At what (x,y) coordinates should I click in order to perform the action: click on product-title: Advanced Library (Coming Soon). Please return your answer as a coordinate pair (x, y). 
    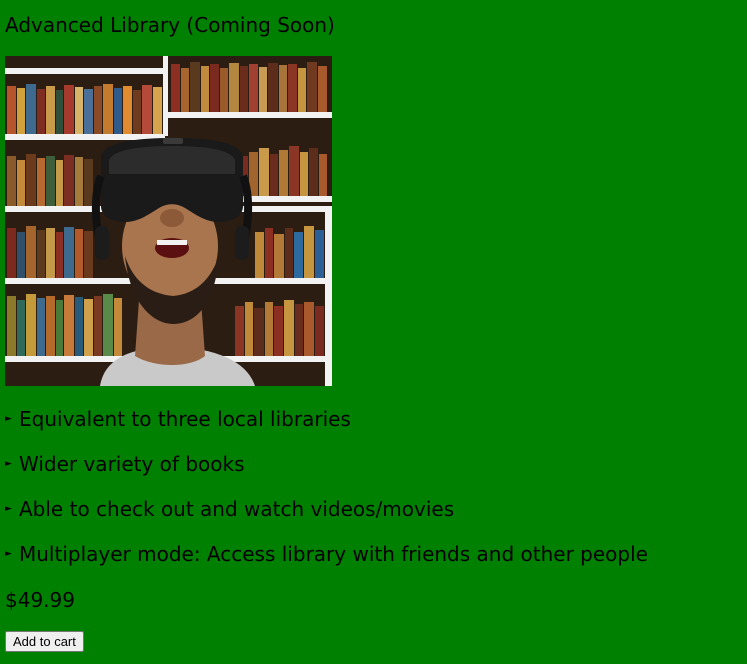
    Looking at the image, I should click on (170, 25).